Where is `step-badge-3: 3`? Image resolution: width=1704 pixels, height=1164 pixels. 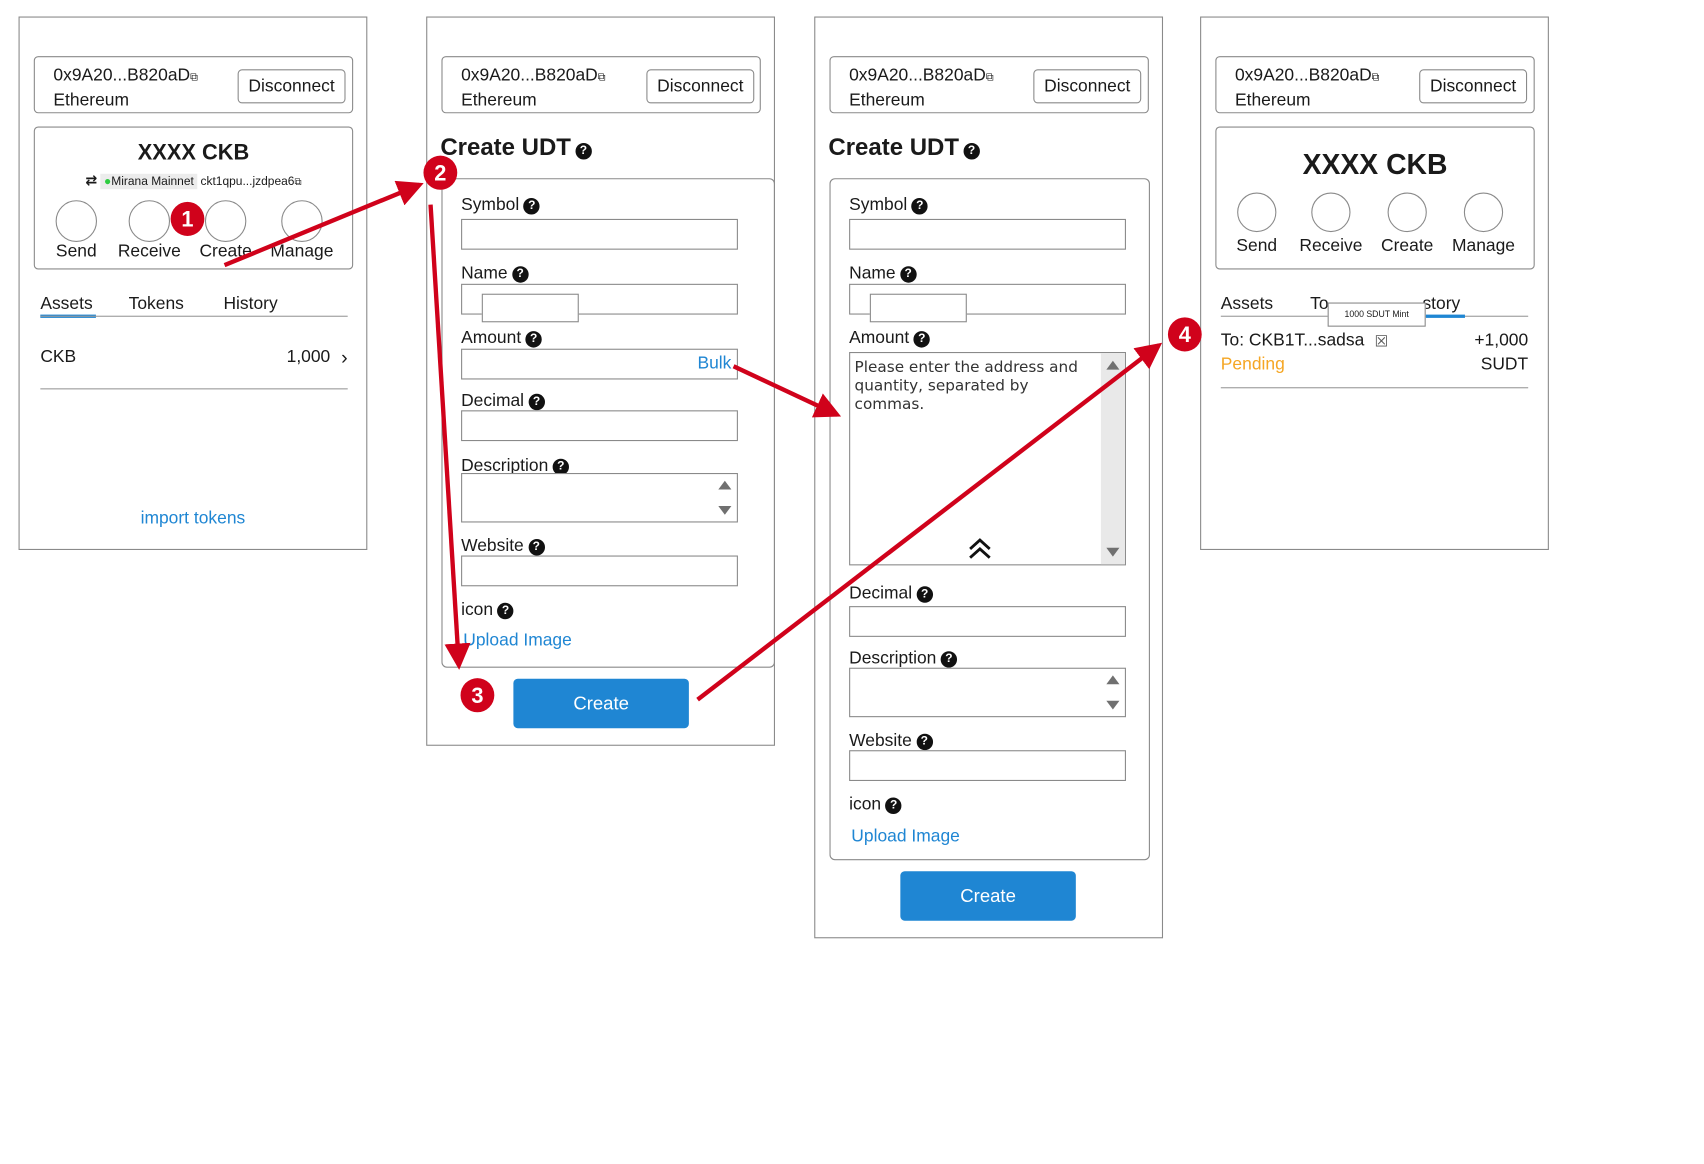
step-badge-3: 3 is located at coordinates (477, 695).